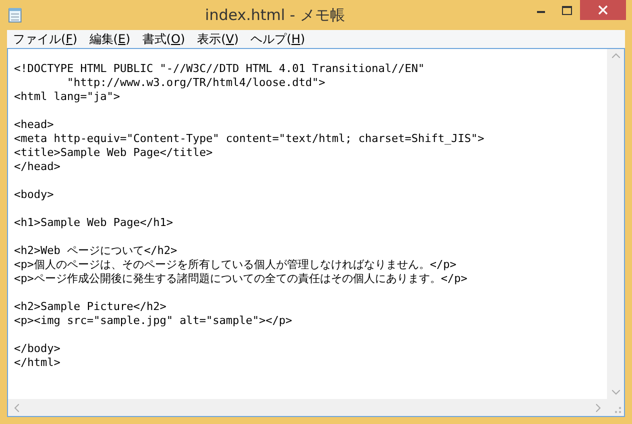 The height and width of the screenshot is (424, 632). What do you see at coordinates (37, 167) in the screenshot?
I see `code-line: </head>` at bounding box center [37, 167].